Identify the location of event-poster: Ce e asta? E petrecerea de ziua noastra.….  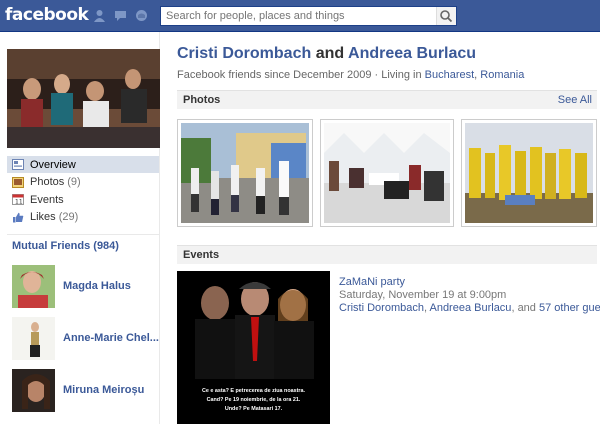
(253, 347).